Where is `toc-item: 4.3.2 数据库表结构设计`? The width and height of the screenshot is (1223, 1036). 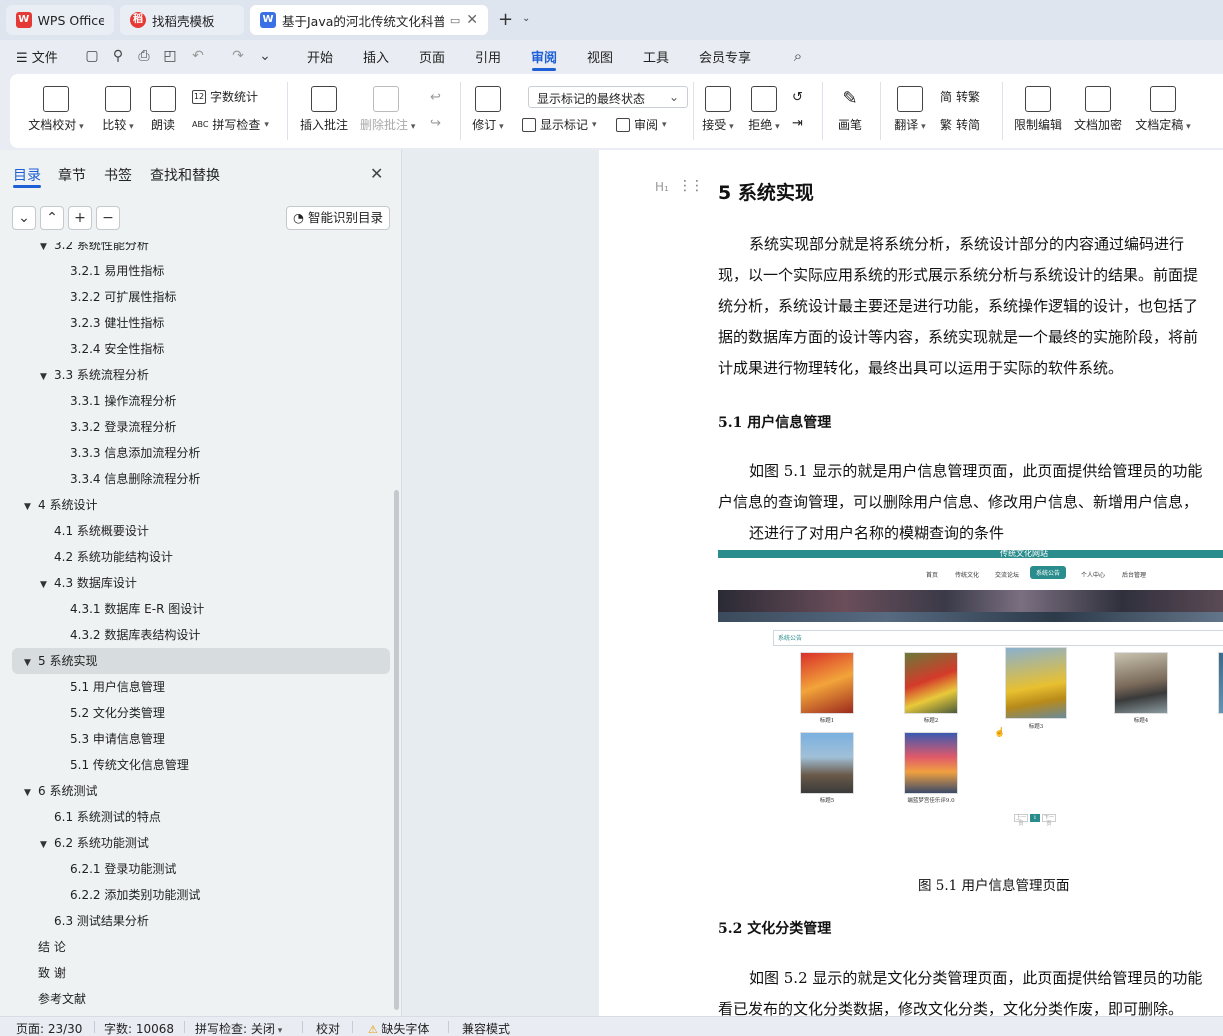
toc-item: 4.3.2 数据库表结构设计 is located at coordinates (128, 635).